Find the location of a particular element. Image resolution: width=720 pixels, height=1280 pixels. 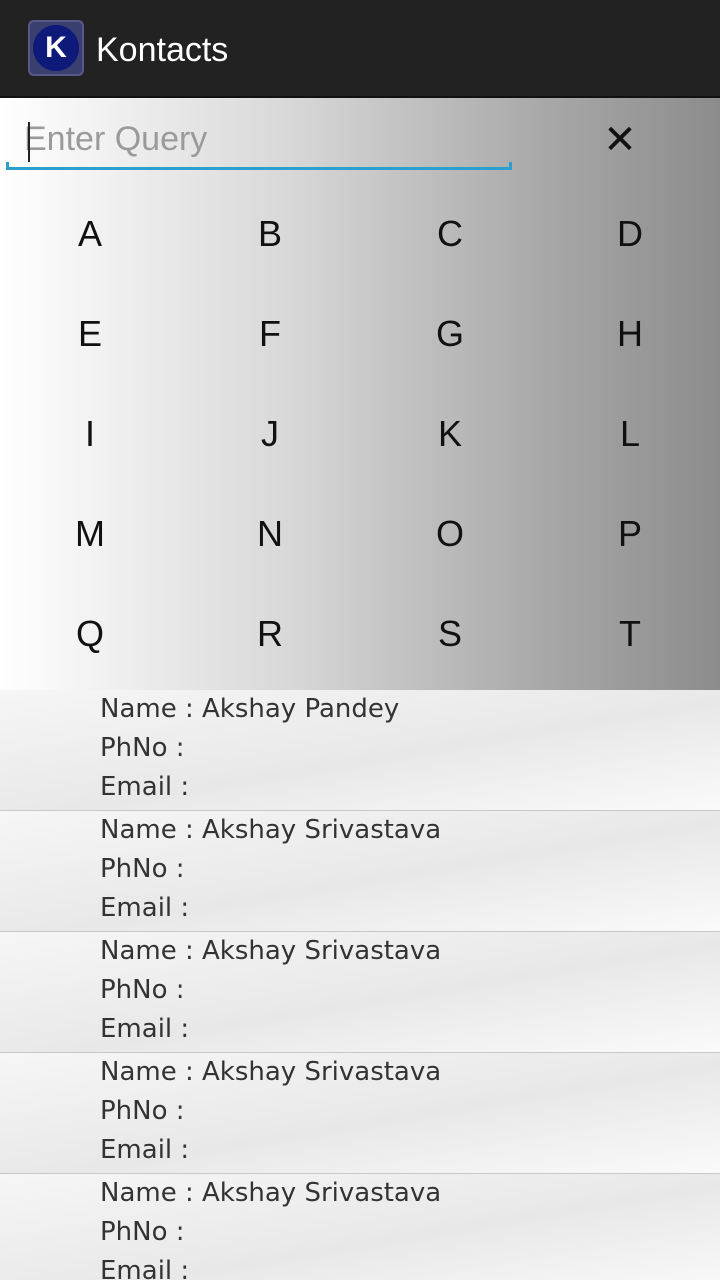

contact-list-item: Name : Akshay Pandey PhNo : Email : is located at coordinates (360, 750).